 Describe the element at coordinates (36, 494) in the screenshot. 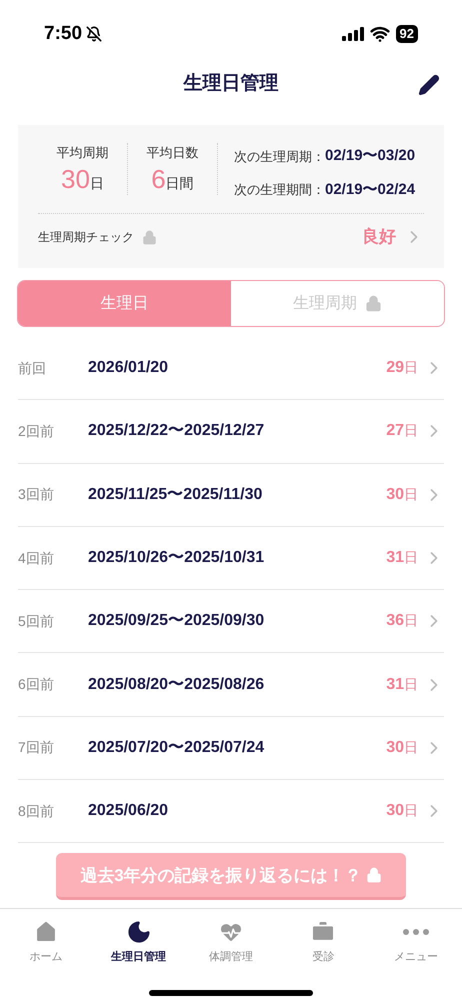

I see `record-label: 3回前` at that location.